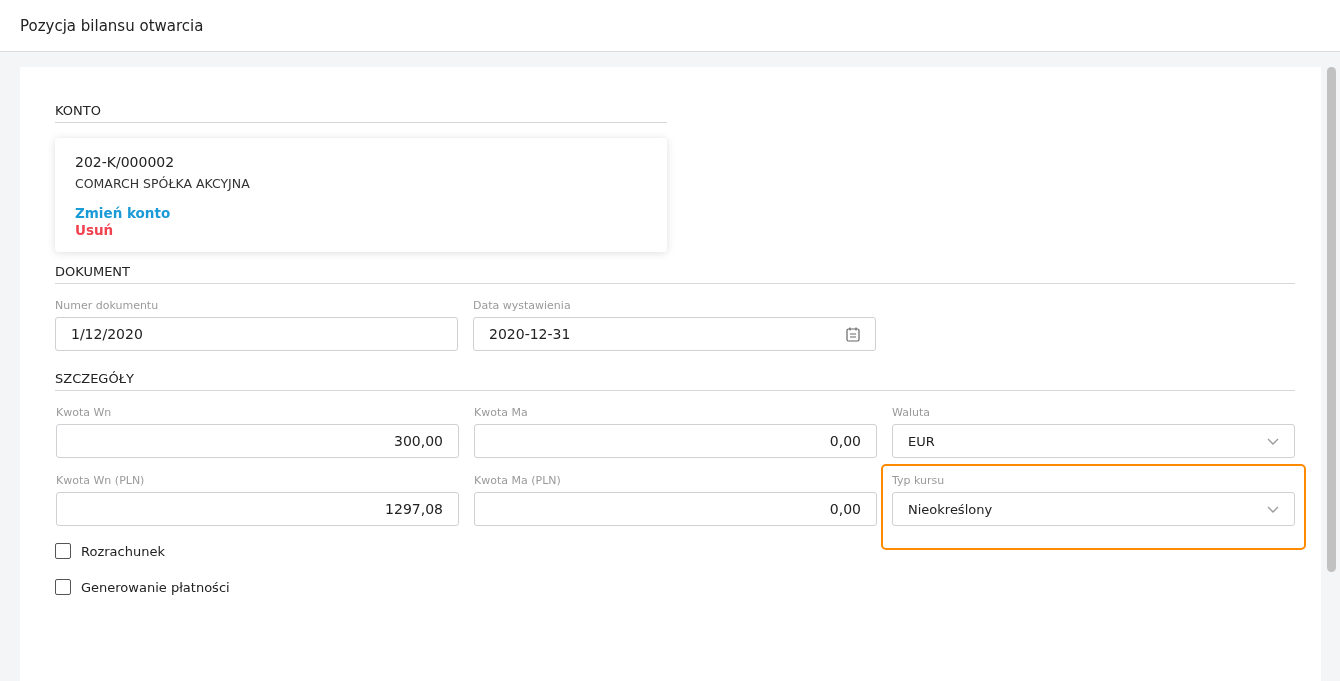  I want to click on field-label: Kwota Wn, so click(84, 412).